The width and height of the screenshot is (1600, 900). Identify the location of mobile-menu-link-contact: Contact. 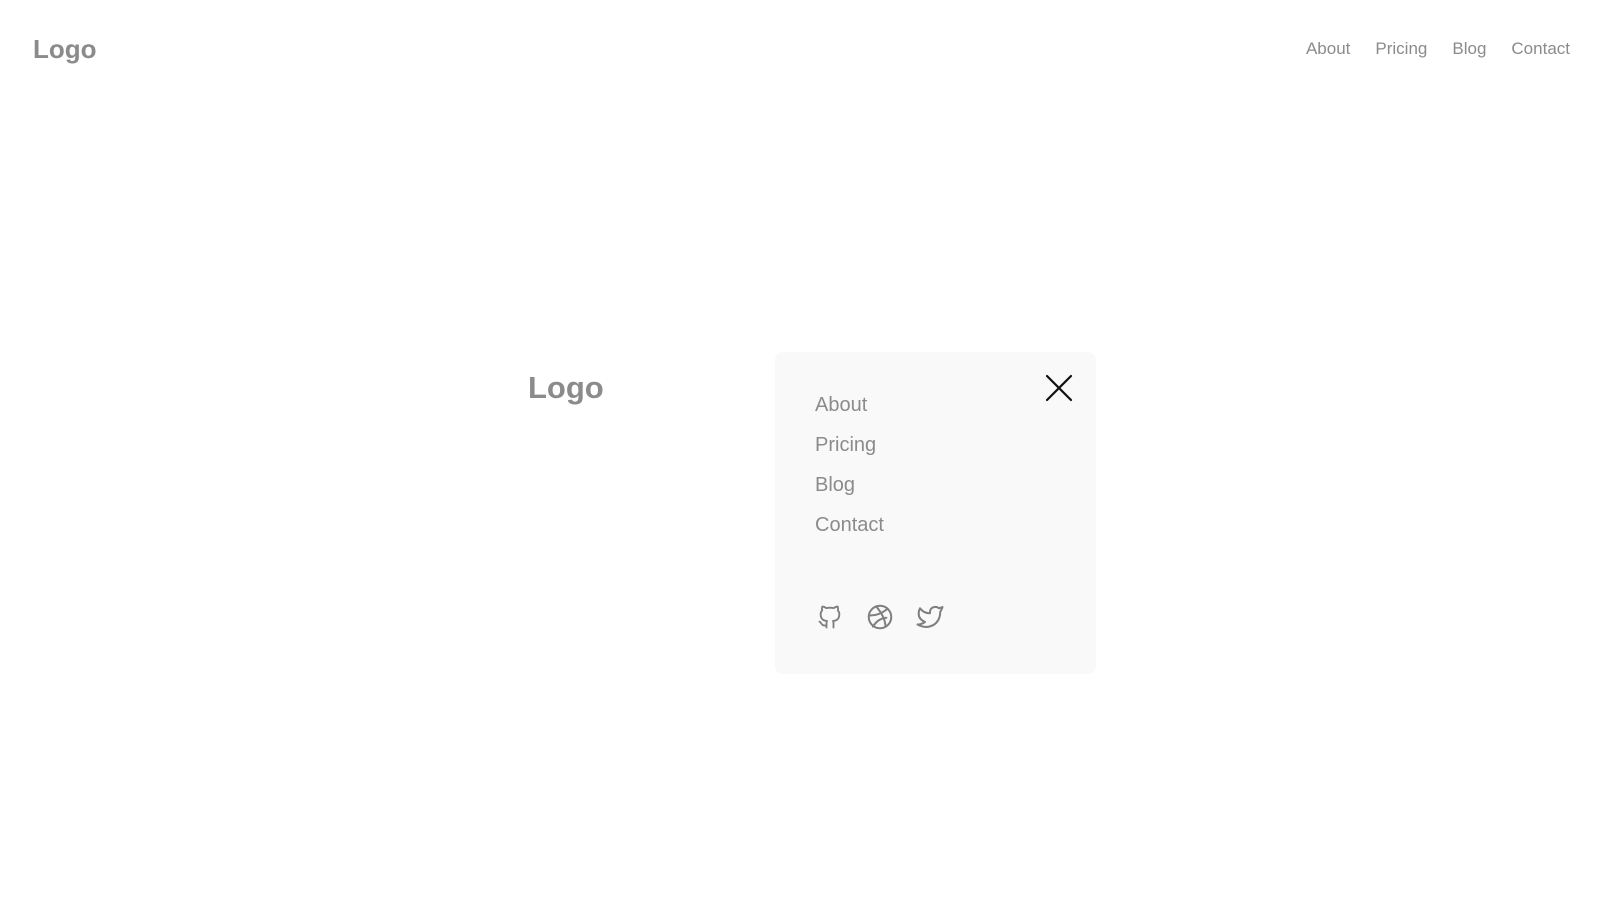
(849, 525).